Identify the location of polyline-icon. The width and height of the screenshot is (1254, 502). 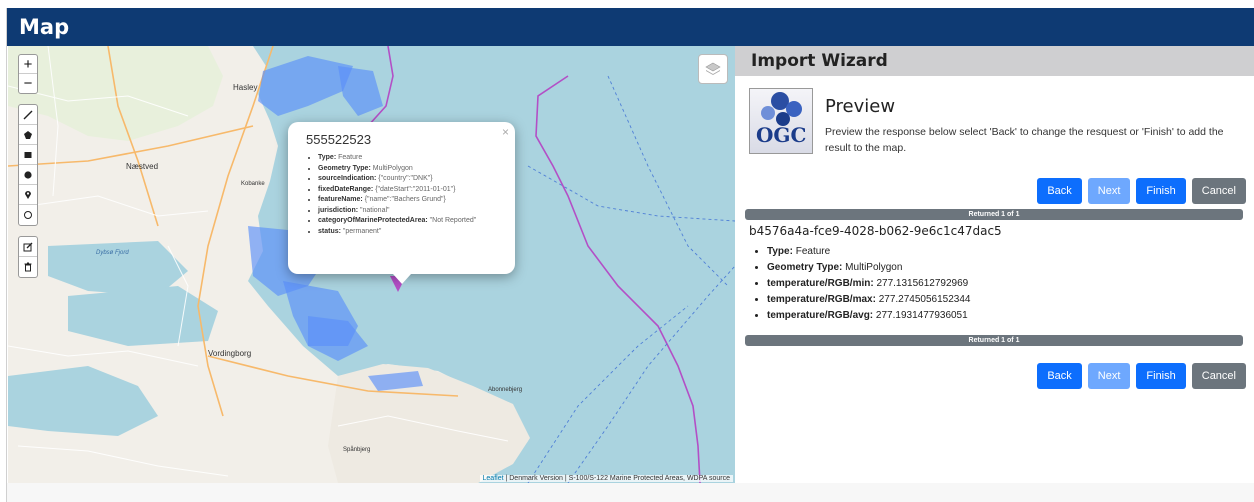
(28, 114).